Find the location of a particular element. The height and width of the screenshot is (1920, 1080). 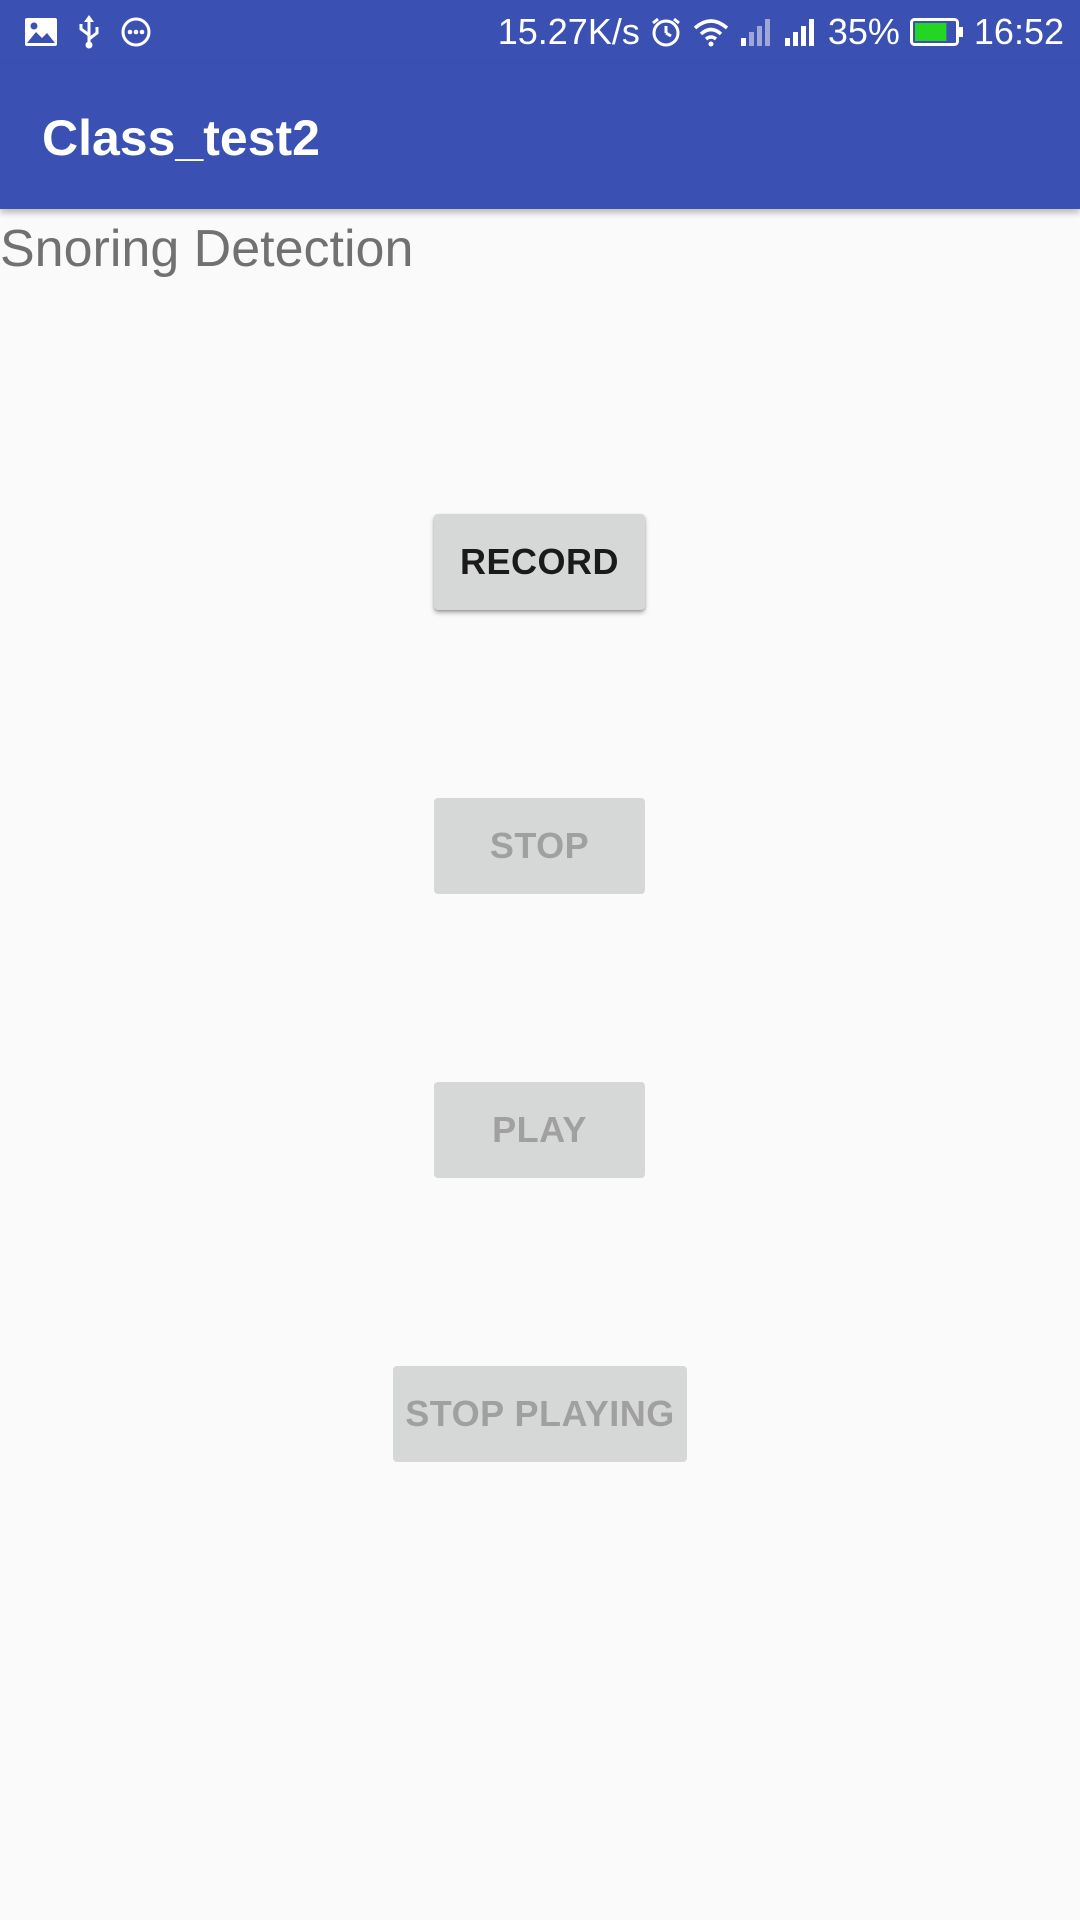

wifi-icon is located at coordinates (711, 32).